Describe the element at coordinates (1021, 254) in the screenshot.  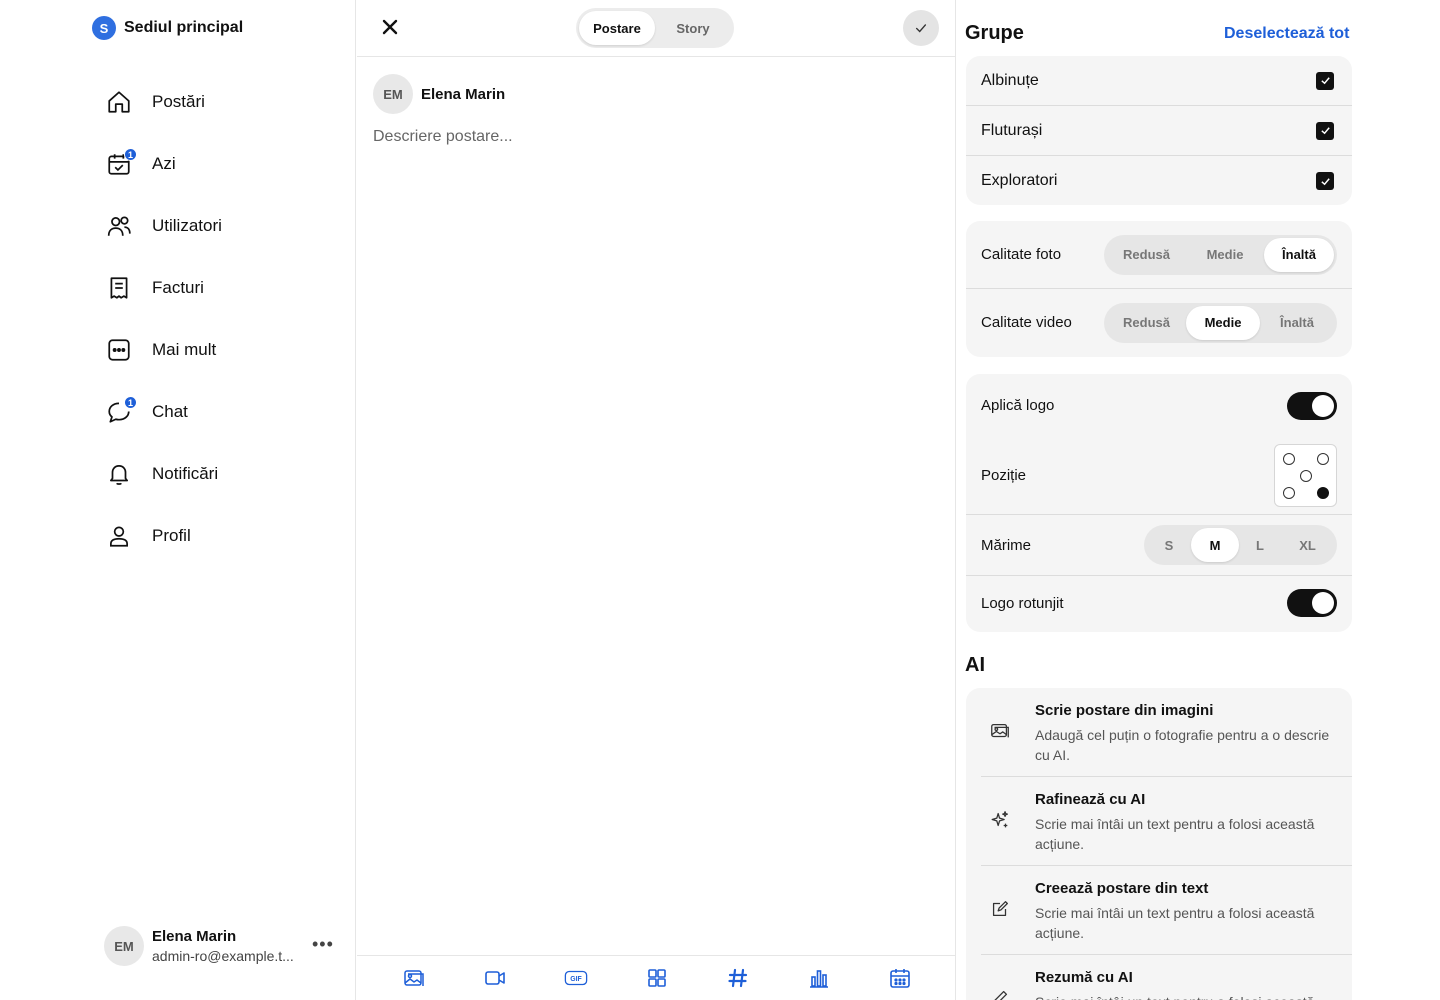
I see `photo-quality-label: Calitate foto` at that location.